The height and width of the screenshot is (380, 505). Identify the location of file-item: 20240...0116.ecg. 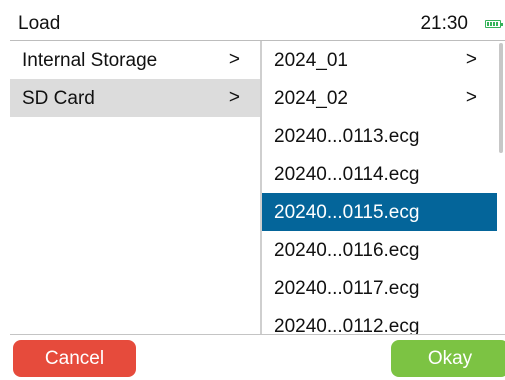
(379, 250).